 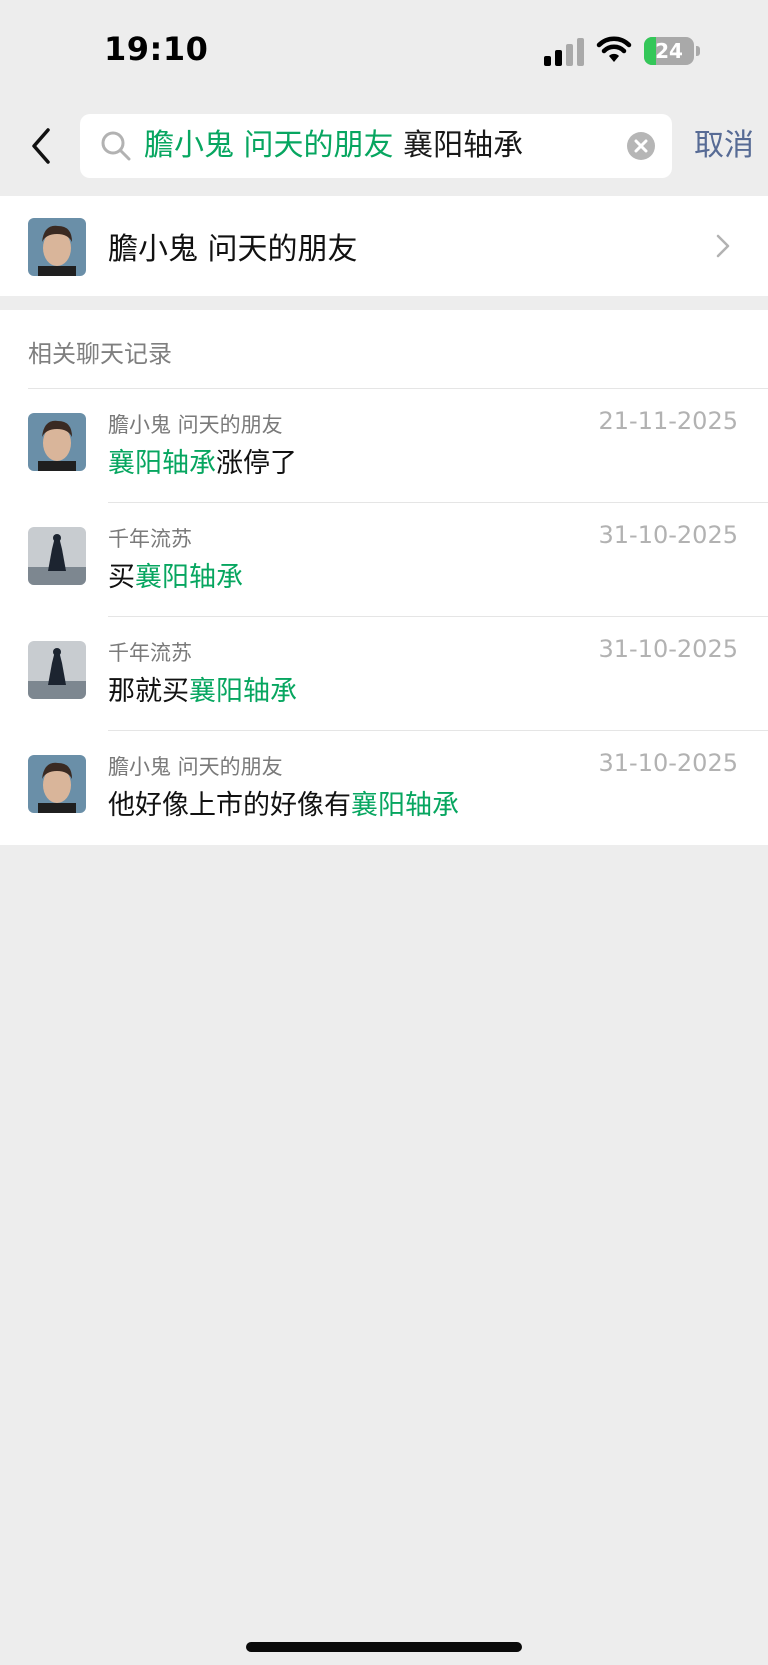 What do you see at coordinates (614, 49) in the screenshot?
I see `wifi-icon` at bounding box center [614, 49].